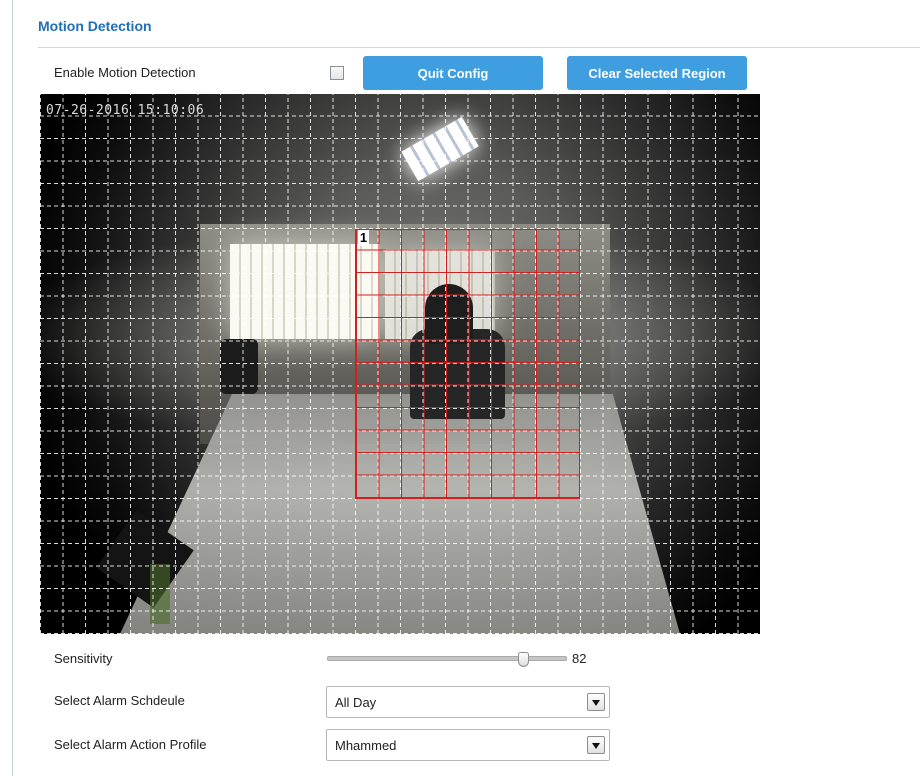 Image resolution: width=920 pixels, height=776 pixels. I want to click on header-divider, so click(479, 47).